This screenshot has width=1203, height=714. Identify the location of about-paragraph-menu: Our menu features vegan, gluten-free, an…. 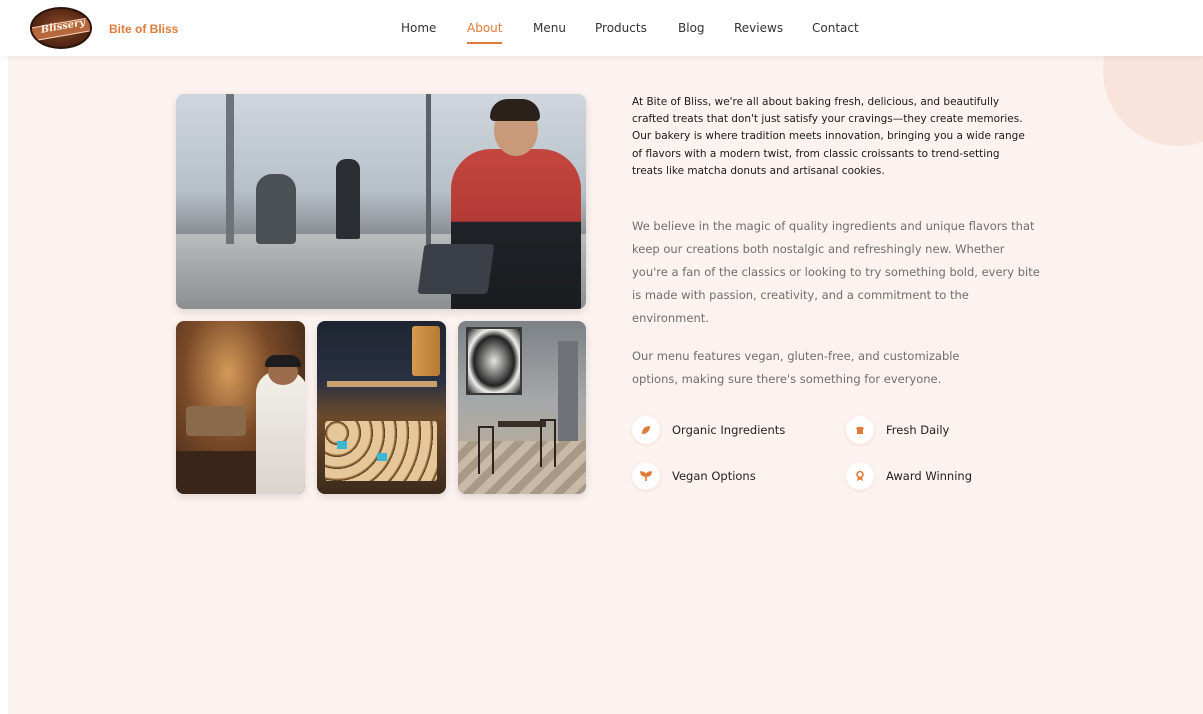
(796, 367).